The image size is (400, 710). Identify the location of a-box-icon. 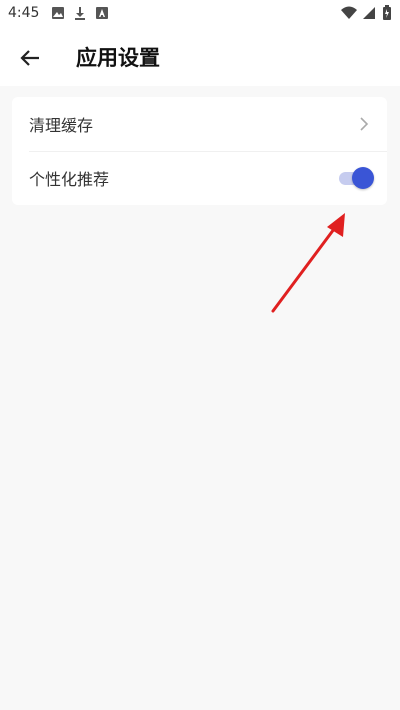
(102, 13).